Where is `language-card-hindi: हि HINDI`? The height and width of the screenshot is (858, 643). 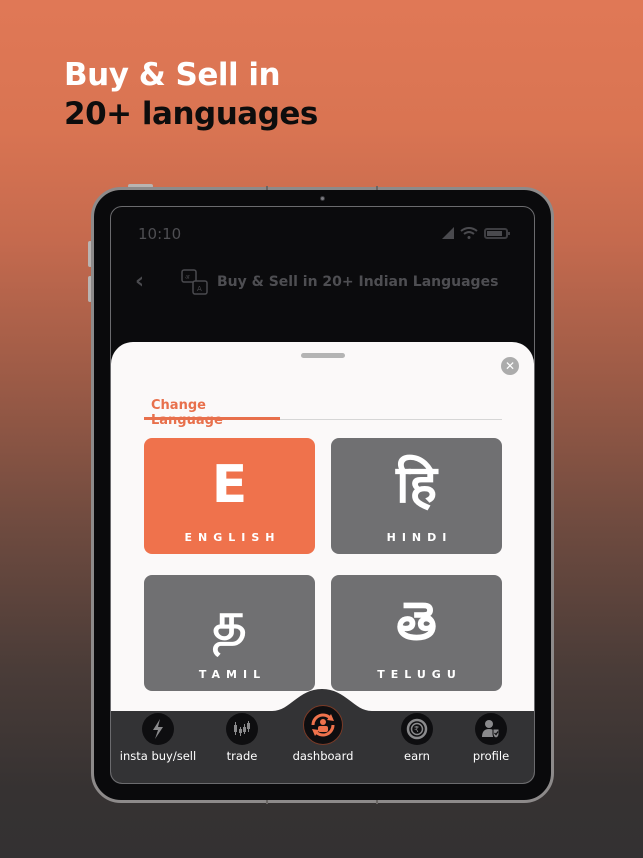 language-card-hindi: हि HINDI is located at coordinates (416, 496).